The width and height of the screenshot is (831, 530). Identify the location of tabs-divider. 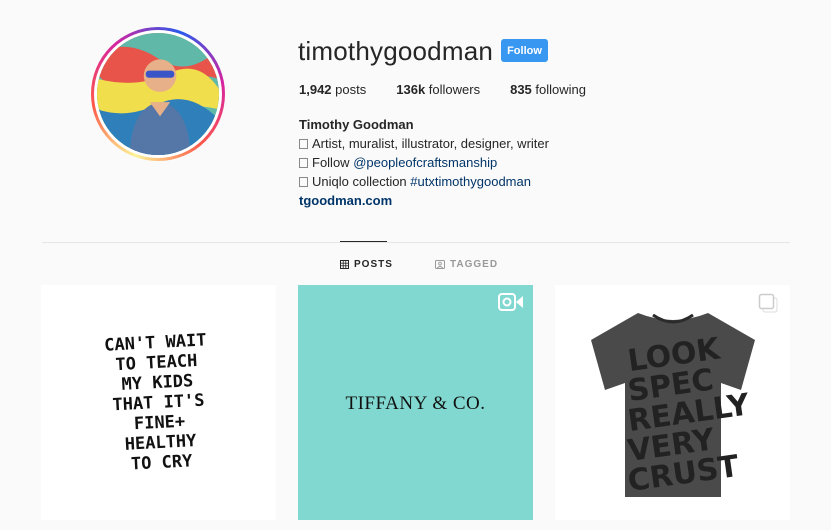
(416, 242).